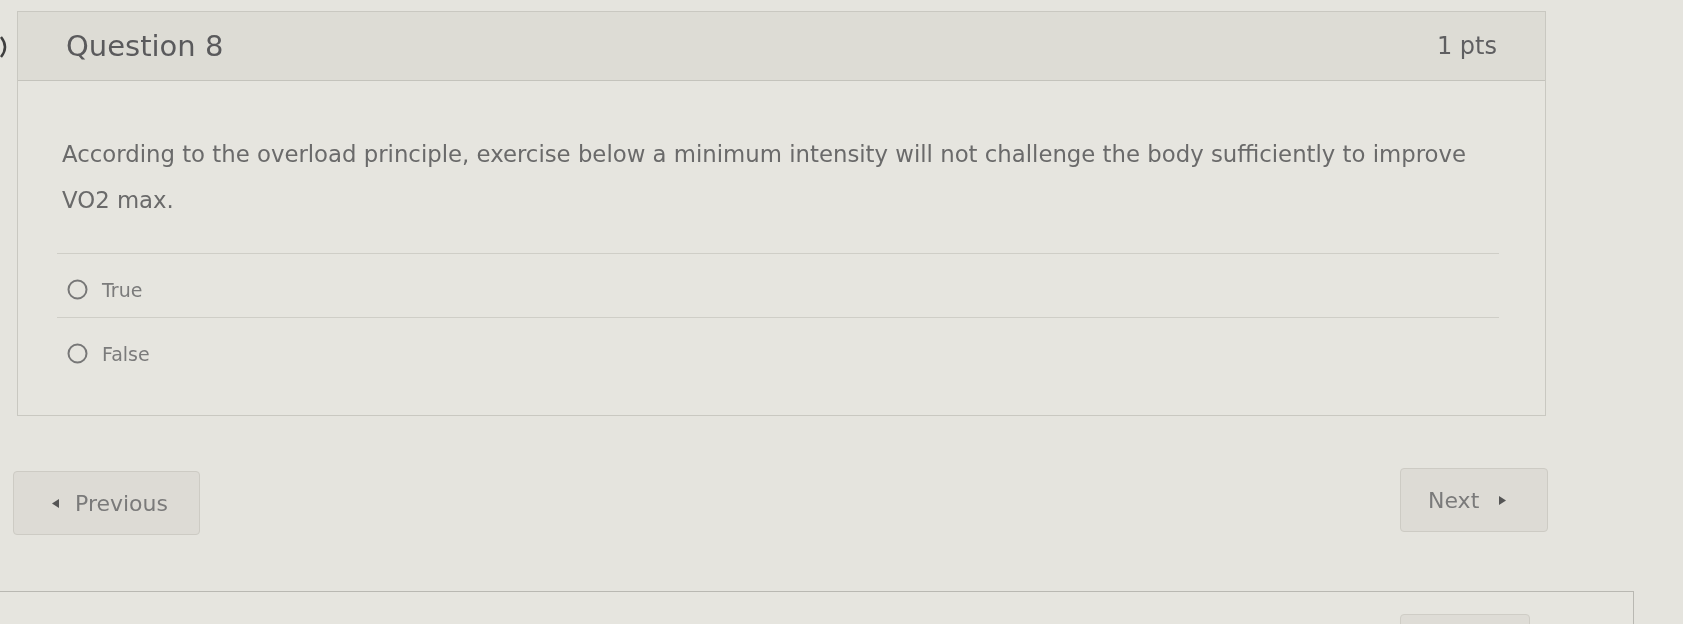 The width and height of the screenshot is (1683, 624). What do you see at coordinates (122, 289) in the screenshot?
I see `answer-label: True` at bounding box center [122, 289].